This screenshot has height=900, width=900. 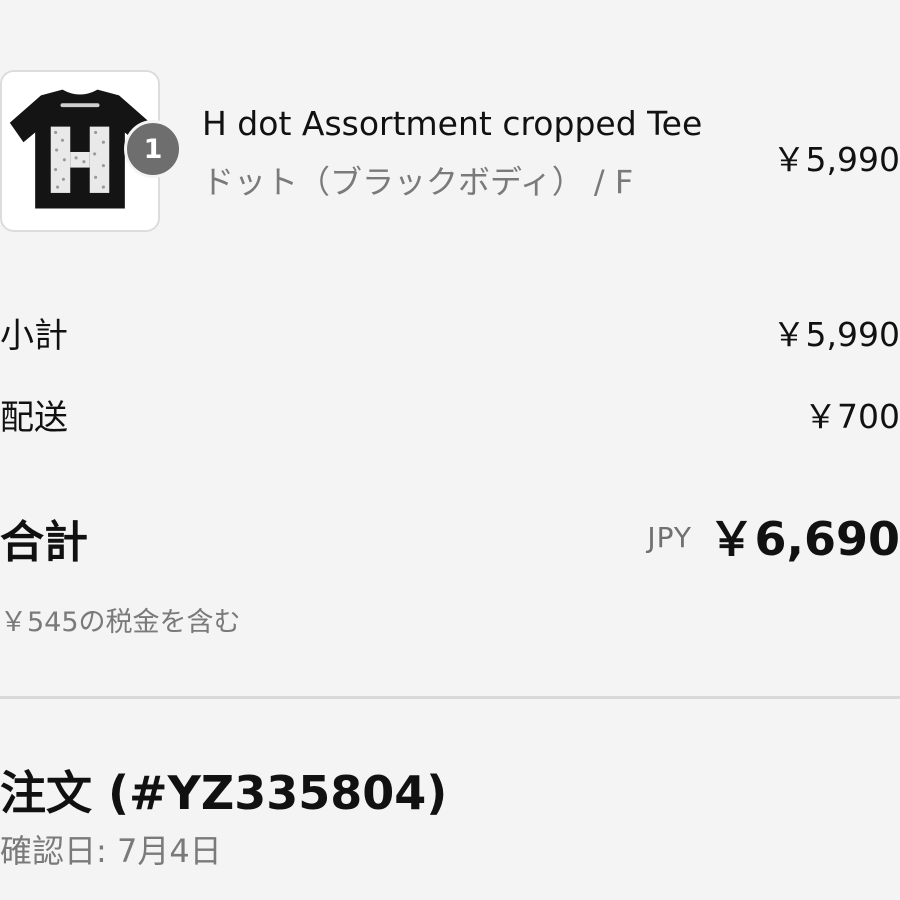 I want to click on shipping-value: ￥700, so click(x=852, y=416).